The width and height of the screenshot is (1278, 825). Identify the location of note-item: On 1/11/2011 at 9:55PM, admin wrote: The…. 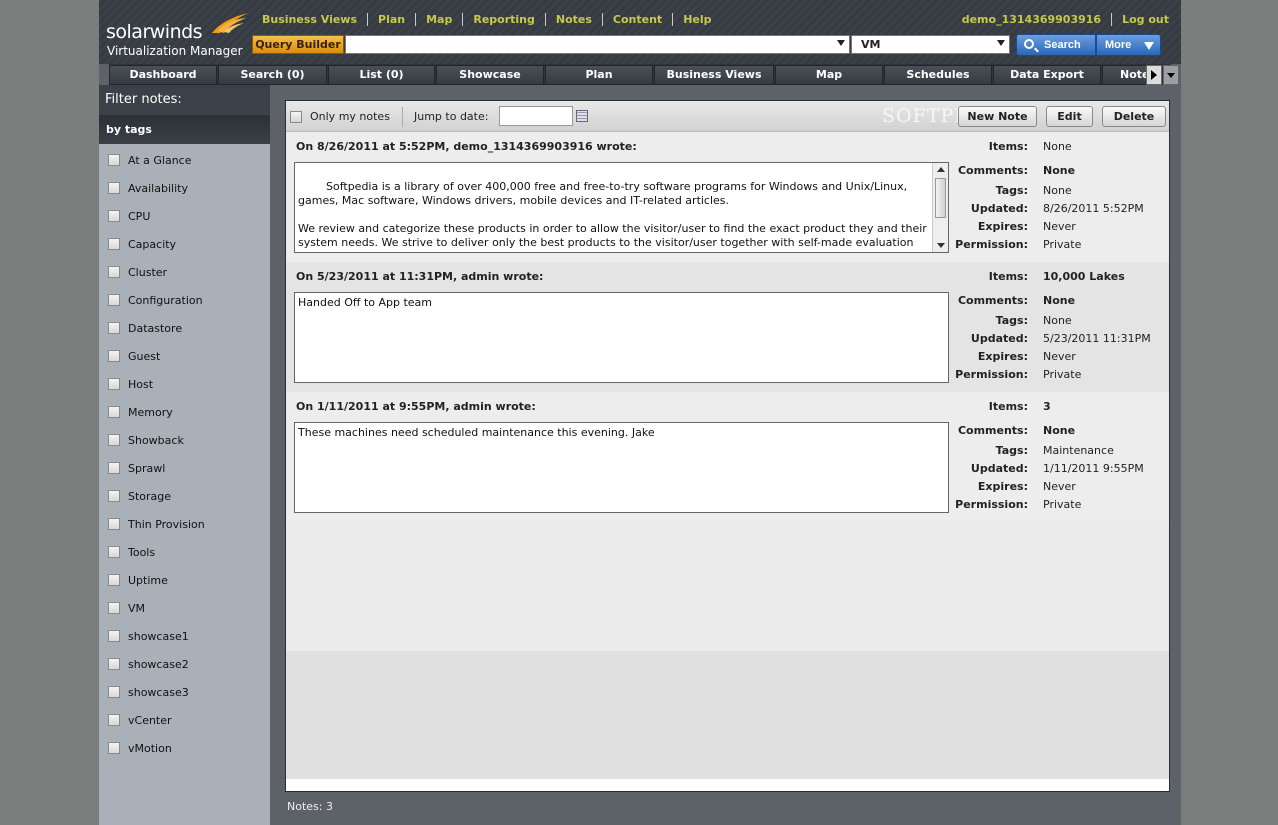
(727, 457).